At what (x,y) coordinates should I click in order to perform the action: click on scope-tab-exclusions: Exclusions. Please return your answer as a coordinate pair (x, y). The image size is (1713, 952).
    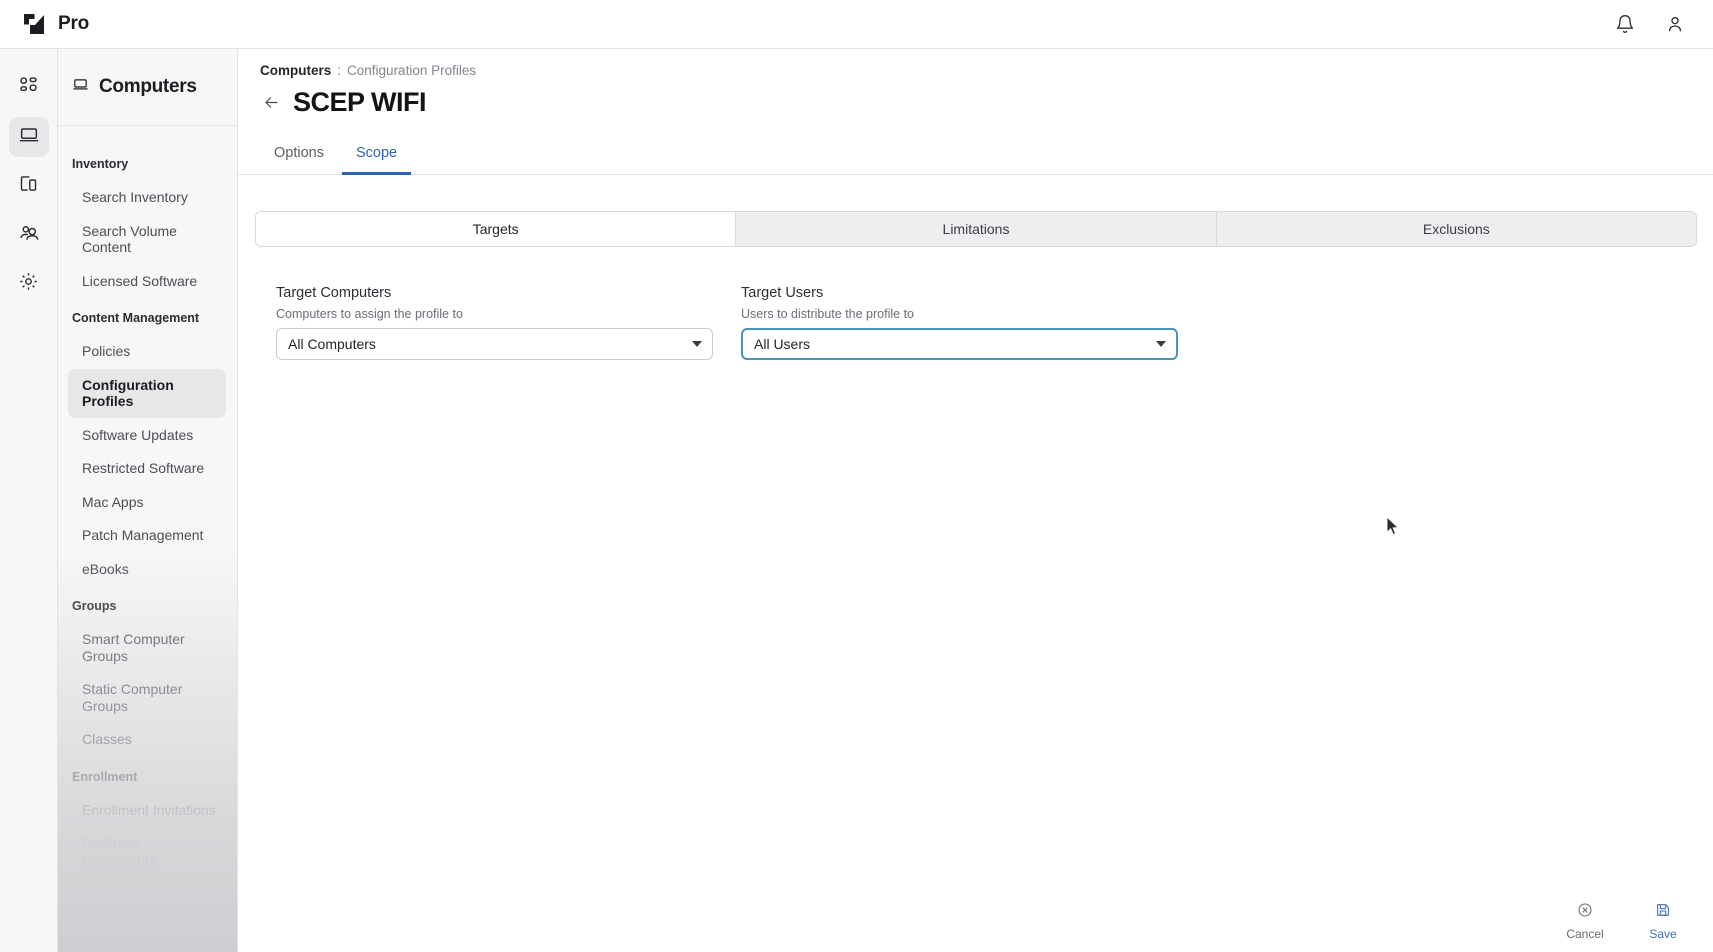
    Looking at the image, I should click on (1455, 229).